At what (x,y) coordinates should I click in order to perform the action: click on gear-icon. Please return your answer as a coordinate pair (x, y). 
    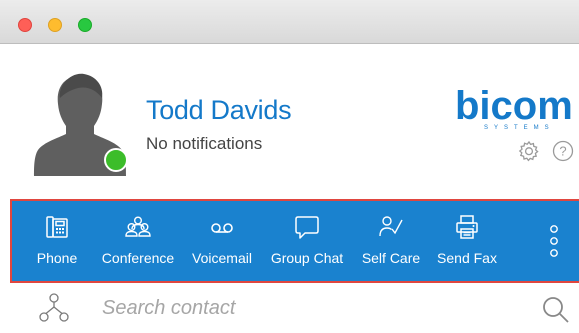
    Looking at the image, I should click on (529, 151).